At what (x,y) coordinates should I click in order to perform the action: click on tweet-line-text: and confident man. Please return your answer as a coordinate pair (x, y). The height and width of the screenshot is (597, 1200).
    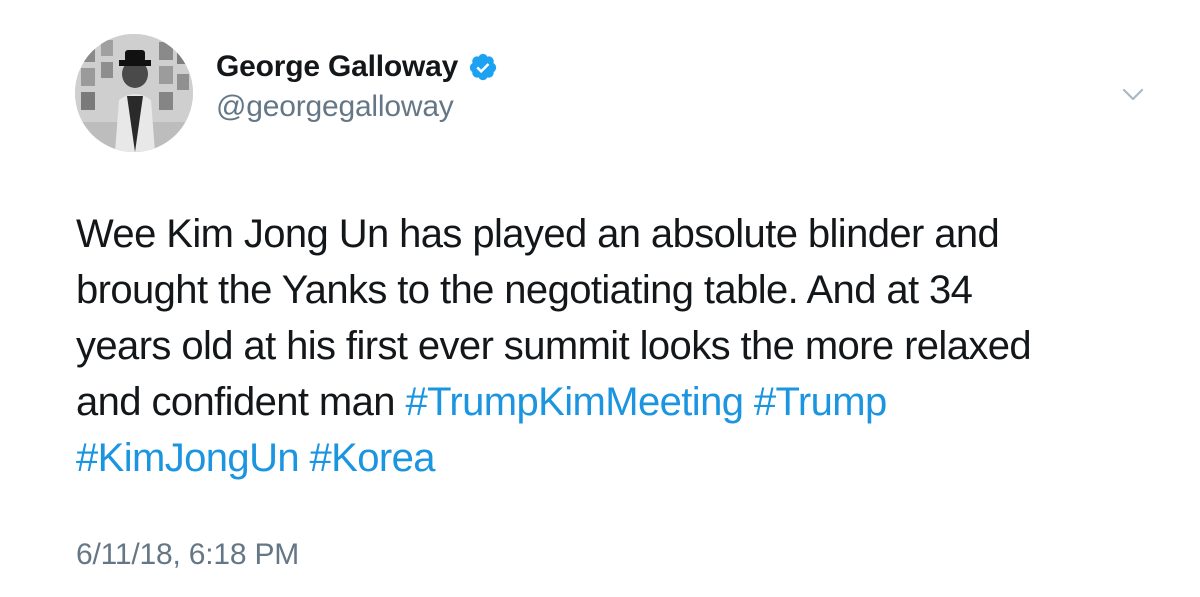
    Looking at the image, I should click on (241, 402).